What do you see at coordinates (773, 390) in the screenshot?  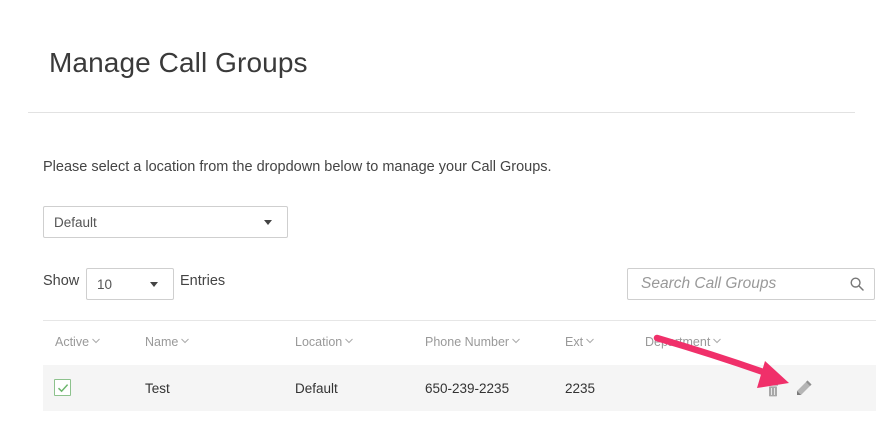 I see `trash-icon` at bounding box center [773, 390].